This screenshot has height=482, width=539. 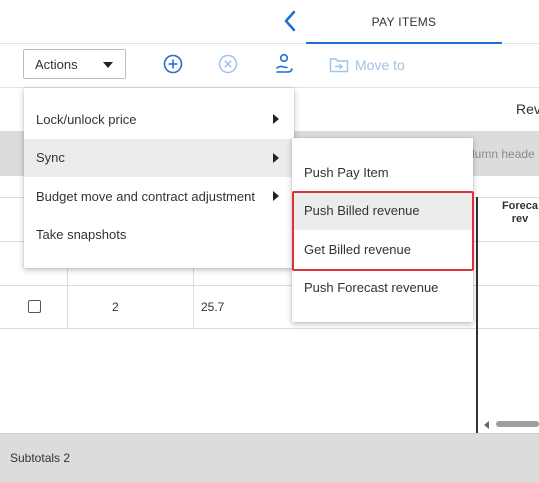 What do you see at coordinates (269, 457) in the screenshot?
I see `subtotals-row` at bounding box center [269, 457].